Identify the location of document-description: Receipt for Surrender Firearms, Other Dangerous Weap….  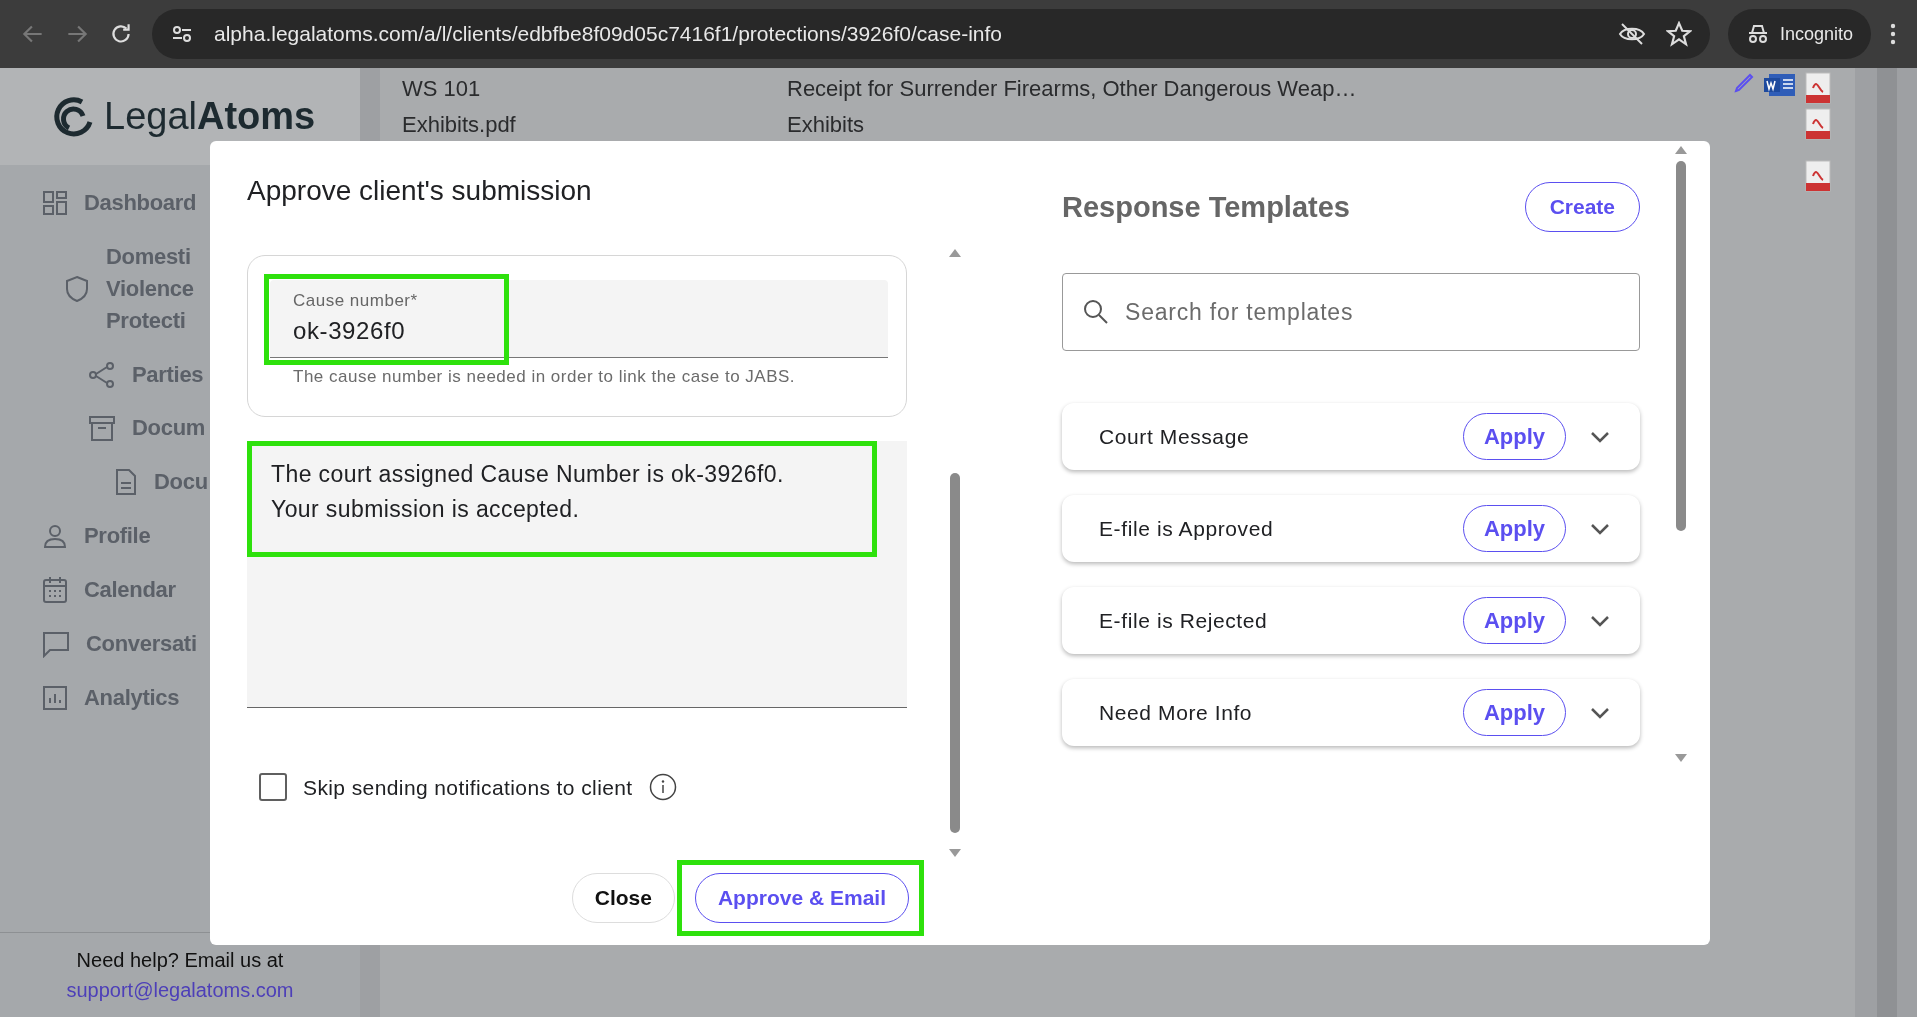
(1072, 88).